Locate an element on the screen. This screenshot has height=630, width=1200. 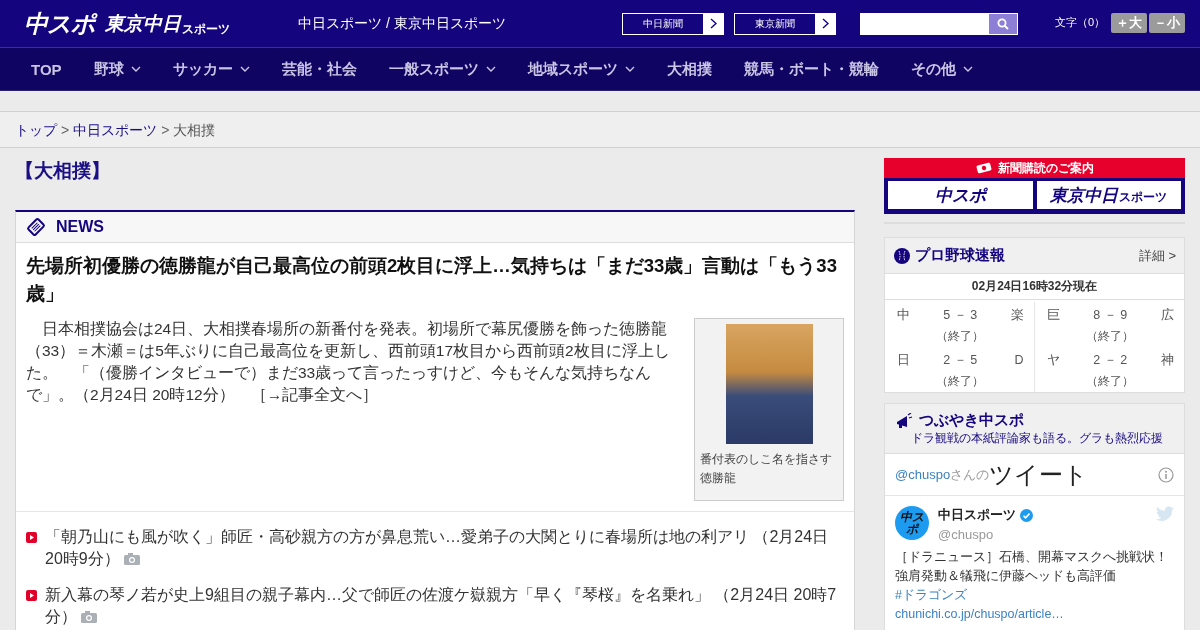
newspaper-logo: 中スポ is located at coordinates (960, 195).